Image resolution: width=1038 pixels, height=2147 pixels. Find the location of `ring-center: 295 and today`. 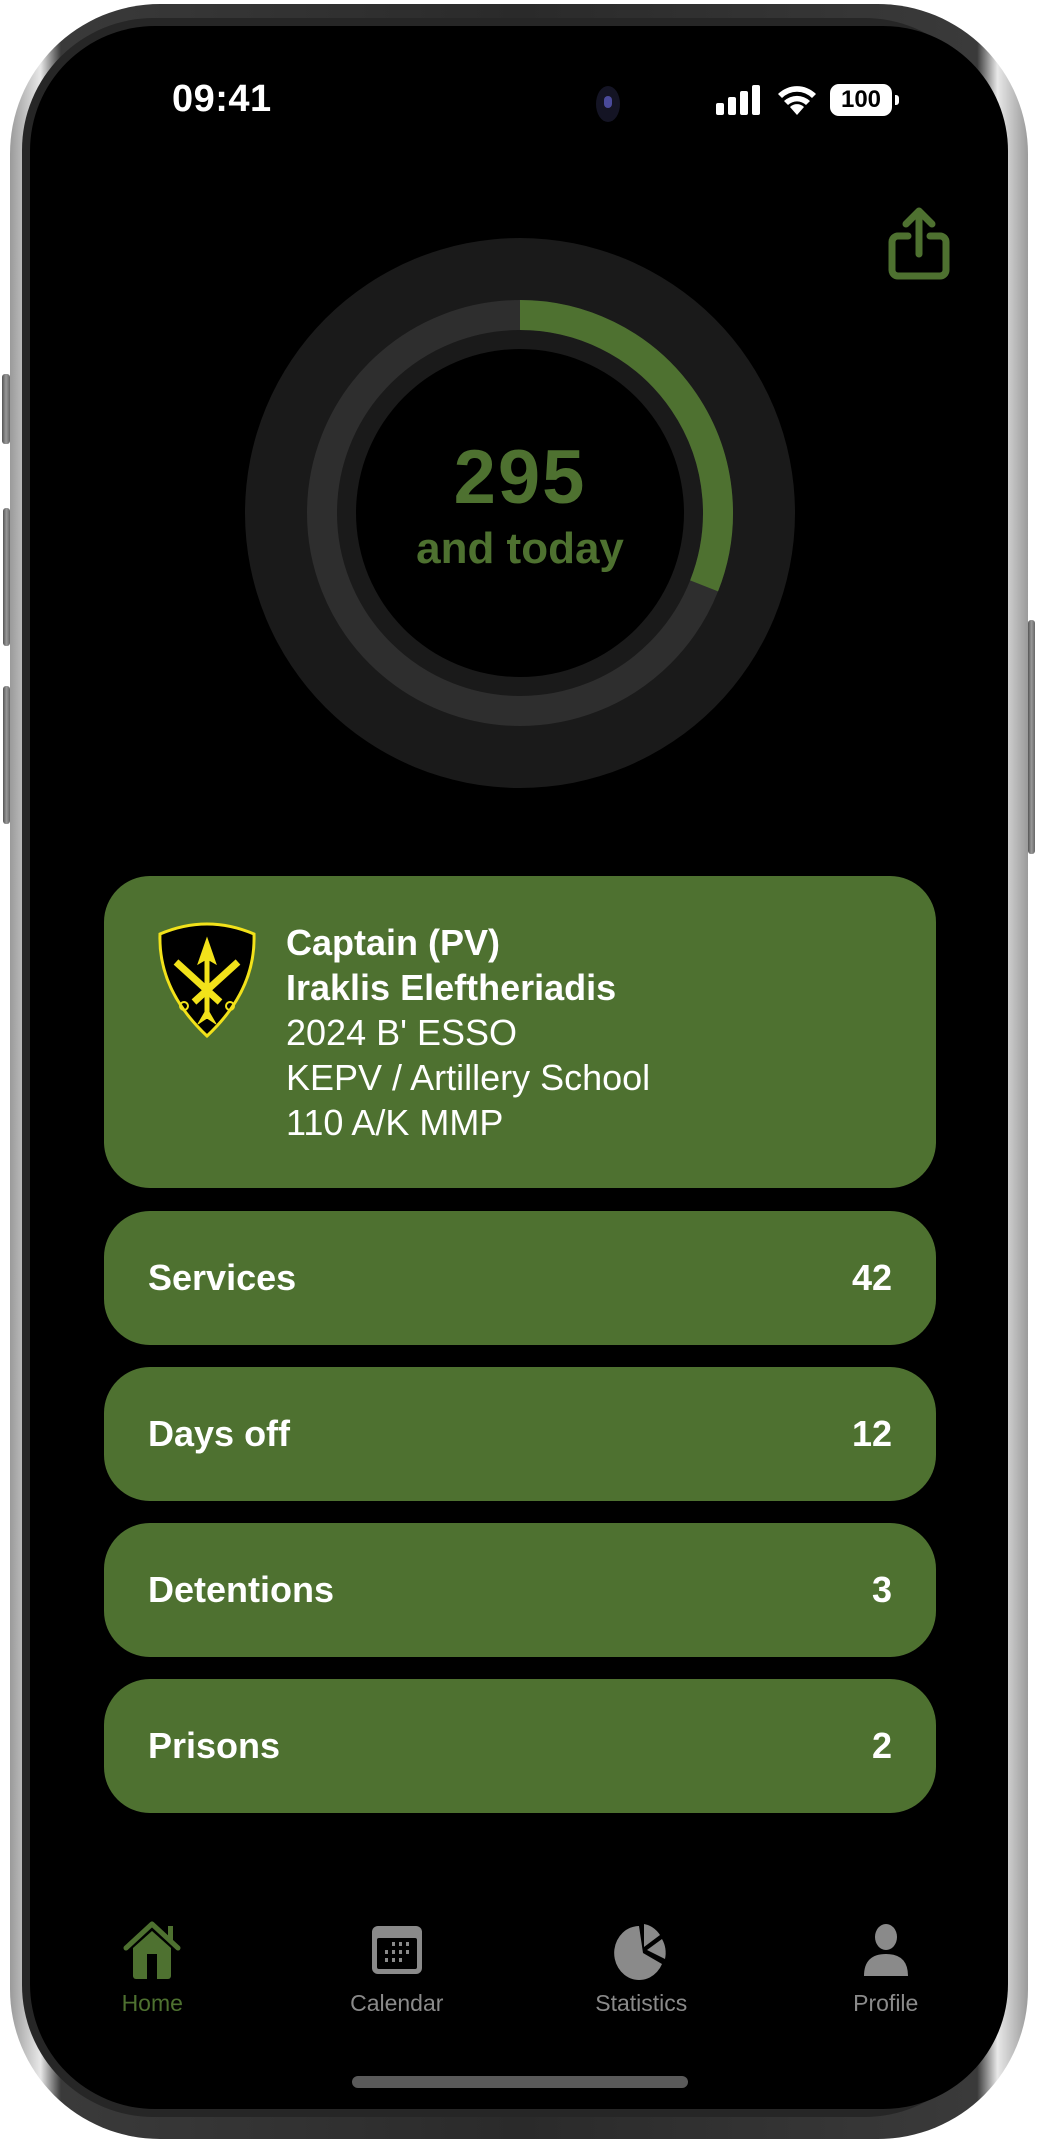

ring-center: 295 and today is located at coordinates (520, 513).